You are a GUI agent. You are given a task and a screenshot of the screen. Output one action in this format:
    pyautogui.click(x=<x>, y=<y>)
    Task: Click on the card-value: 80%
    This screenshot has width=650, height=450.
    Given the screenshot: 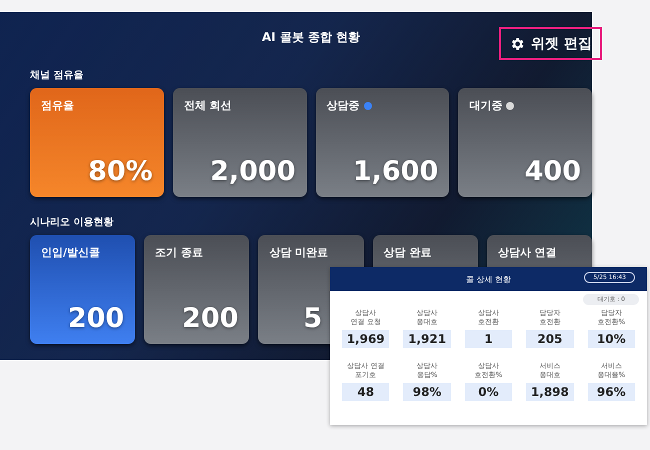 What is the action you would take?
    pyautogui.click(x=120, y=171)
    